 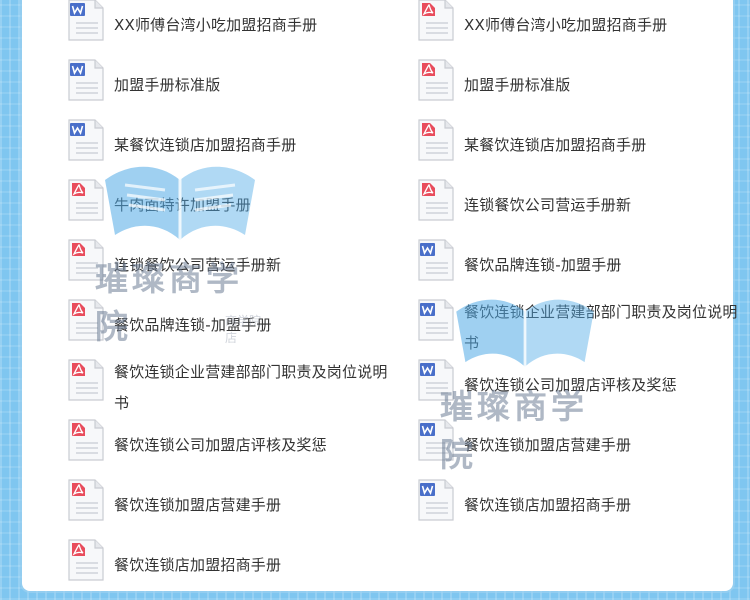 I want to click on file-item: 牛肉面特许加盟手册, so click(x=233, y=209).